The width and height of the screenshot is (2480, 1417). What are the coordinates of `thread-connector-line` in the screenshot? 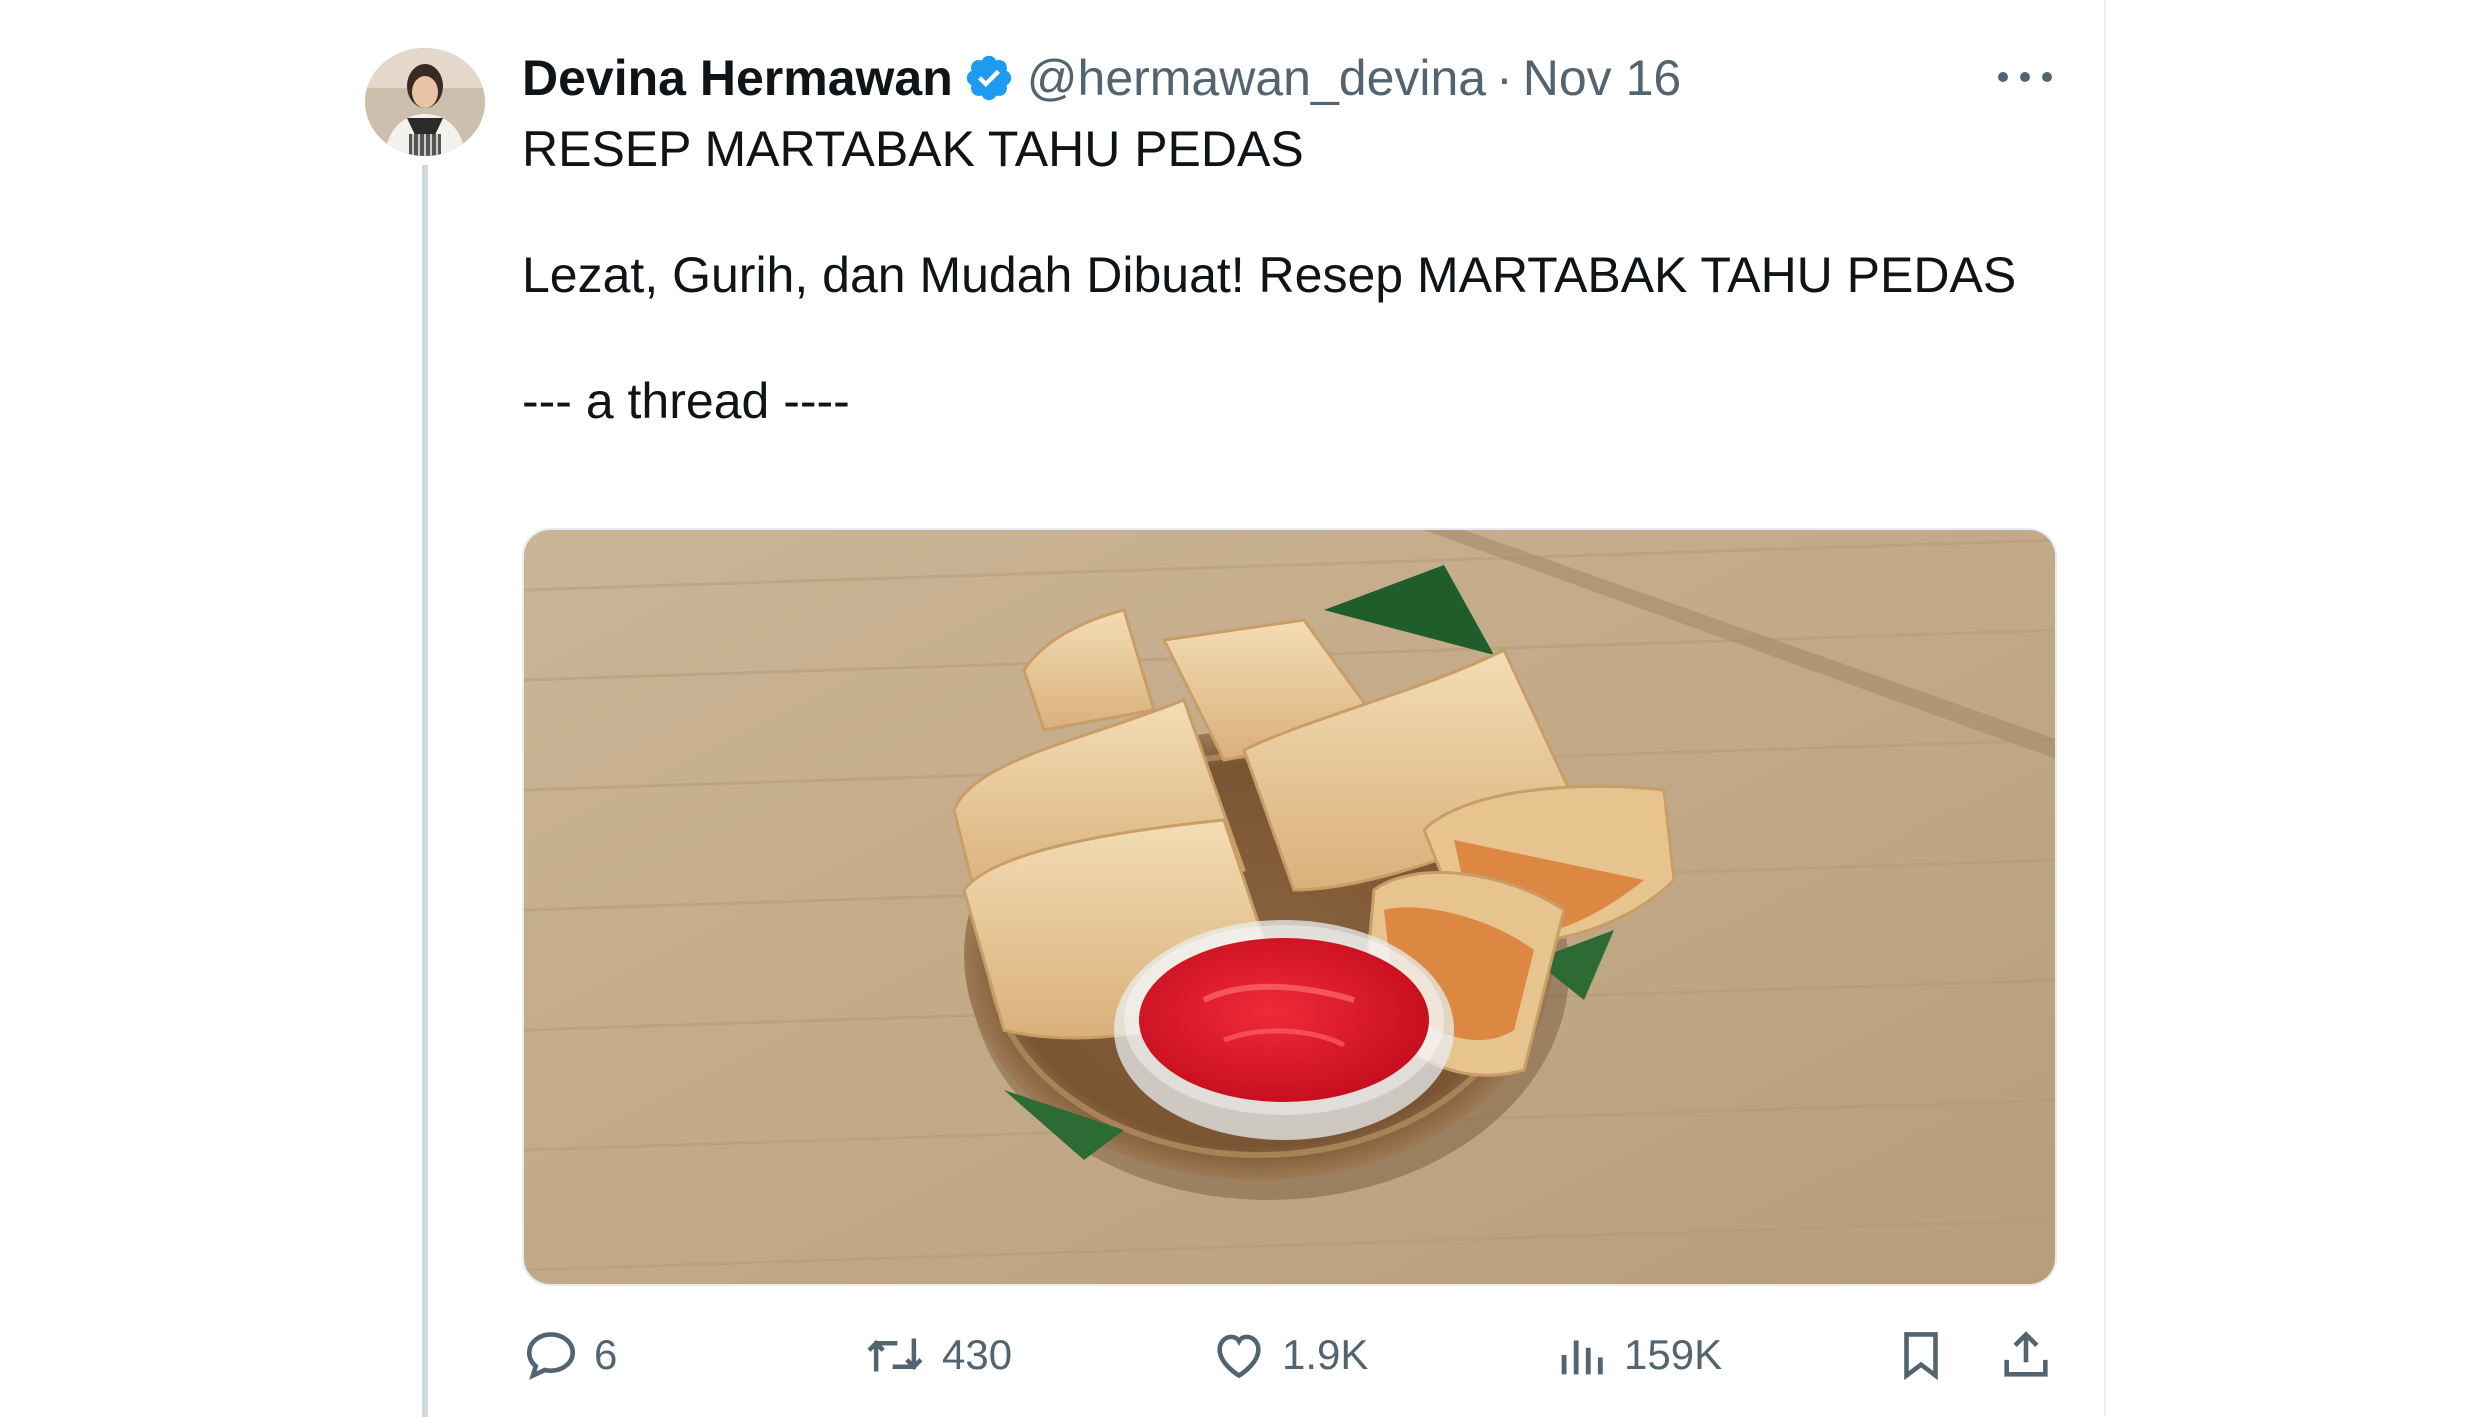 It's located at (425, 791).